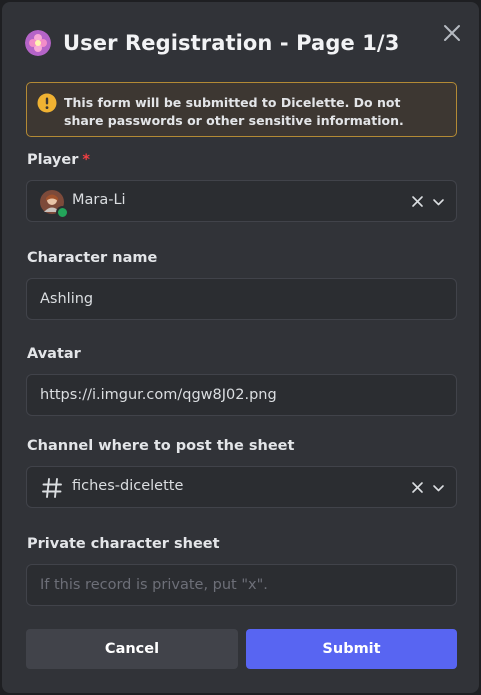 The image size is (481, 695). Describe the element at coordinates (99, 200) in the screenshot. I see `player-value: Mara-Li` at that location.